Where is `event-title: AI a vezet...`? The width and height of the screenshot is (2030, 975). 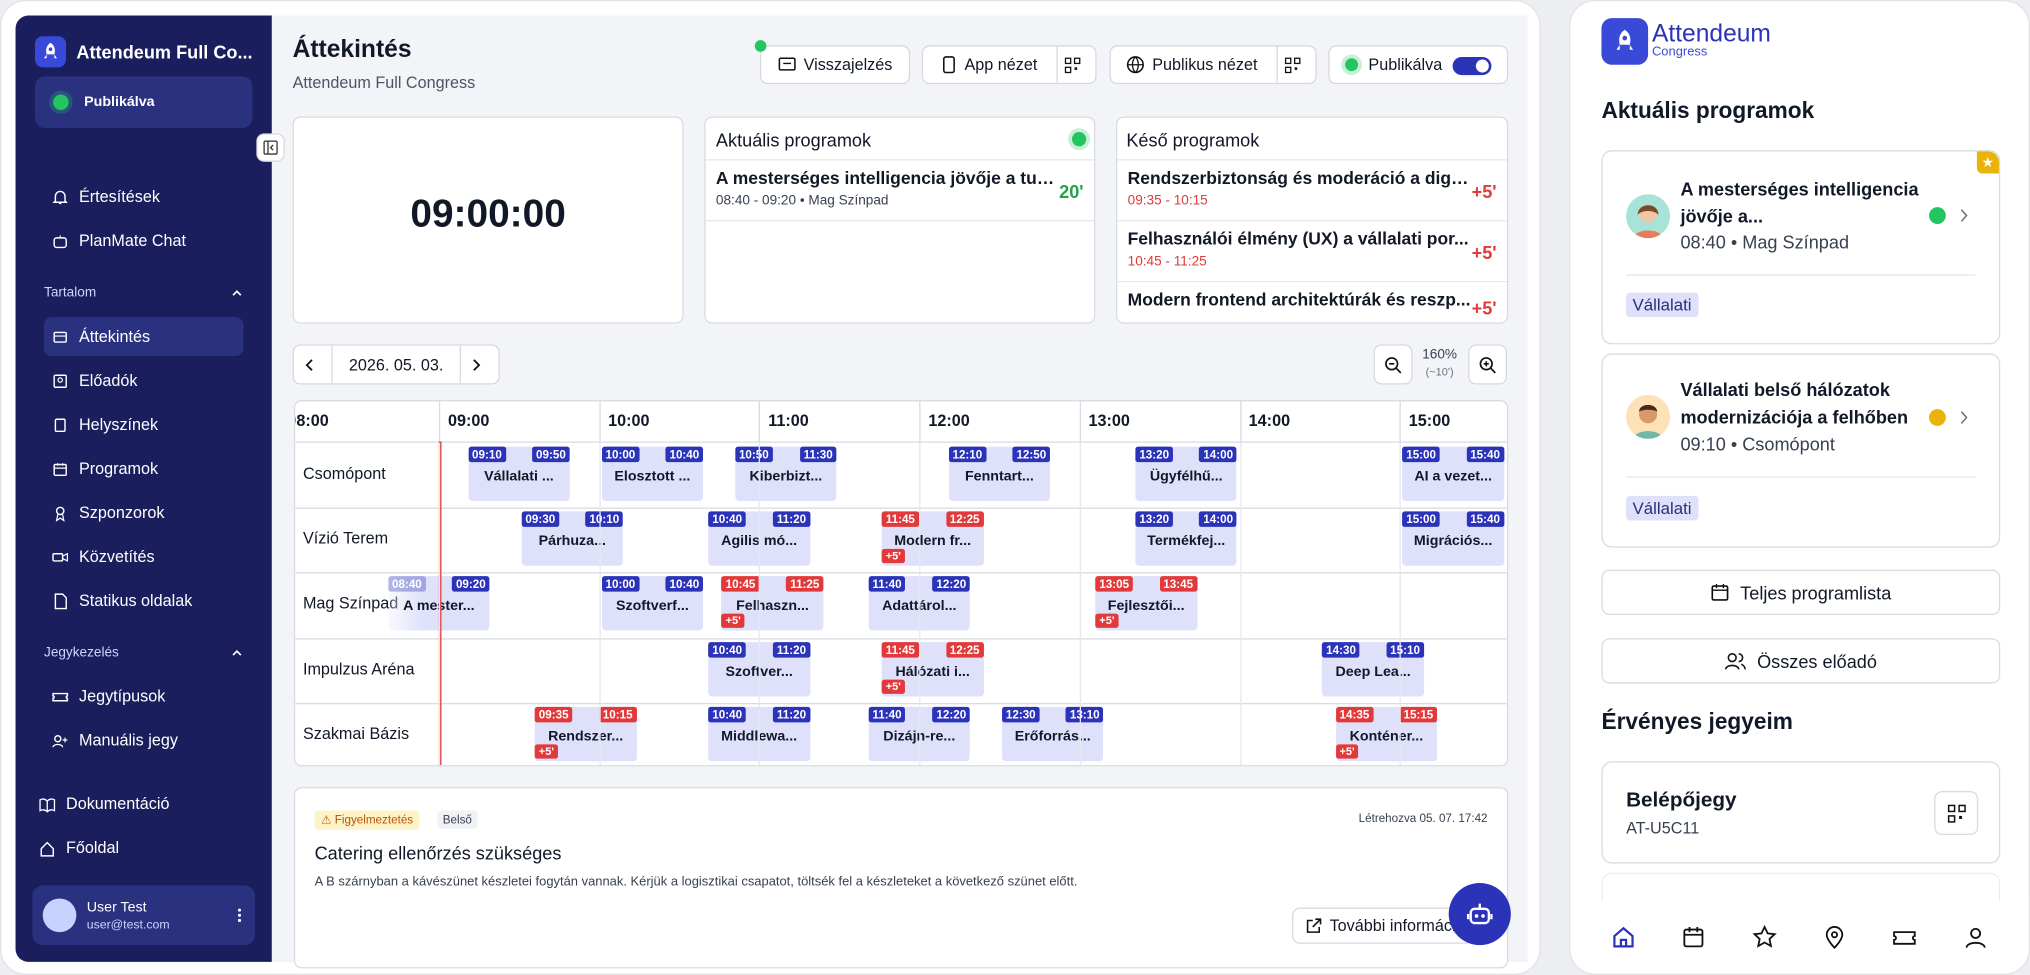 event-title: AI a vezet... is located at coordinates (1453, 476).